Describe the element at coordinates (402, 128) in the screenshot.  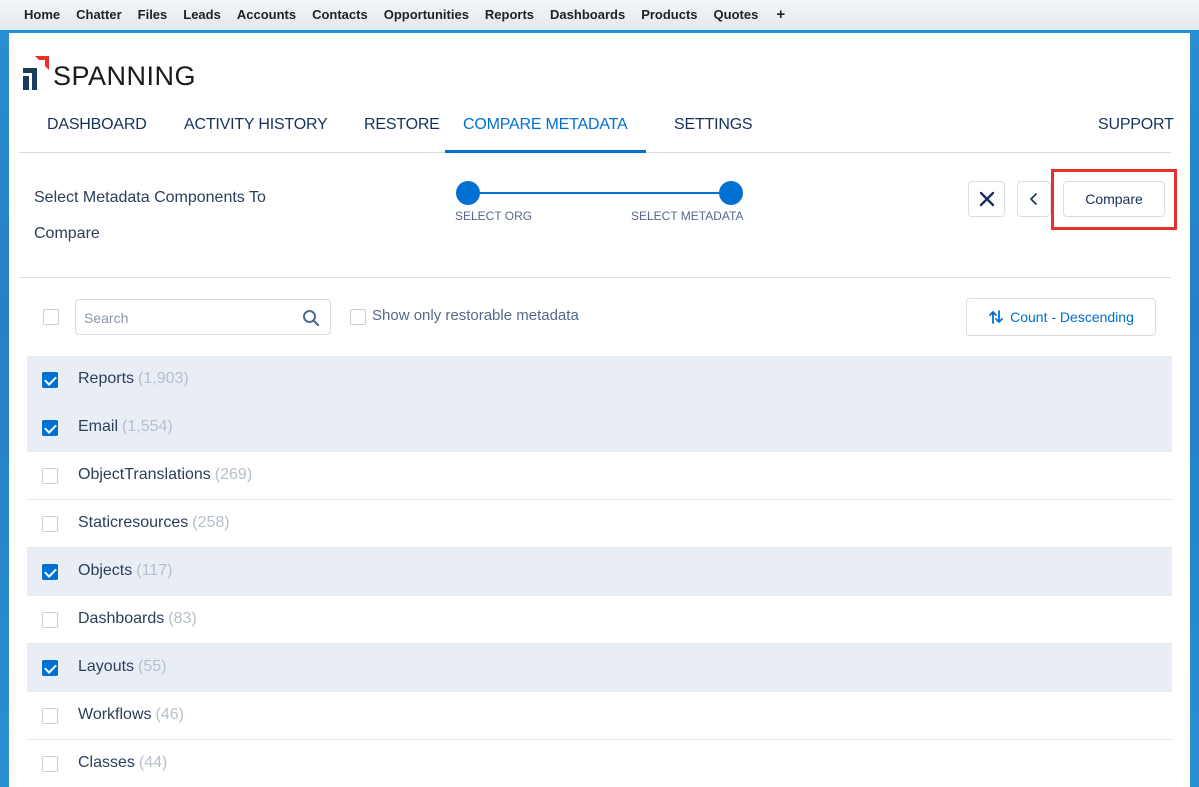
I see `nav-restore: RESTORE` at that location.